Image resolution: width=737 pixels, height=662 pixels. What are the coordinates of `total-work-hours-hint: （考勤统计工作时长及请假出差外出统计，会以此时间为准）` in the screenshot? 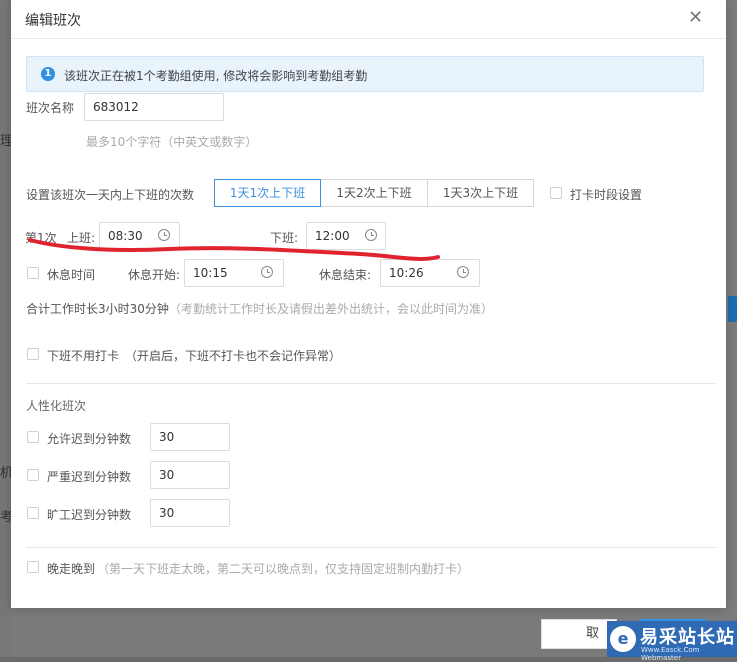 It's located at (331, 309).